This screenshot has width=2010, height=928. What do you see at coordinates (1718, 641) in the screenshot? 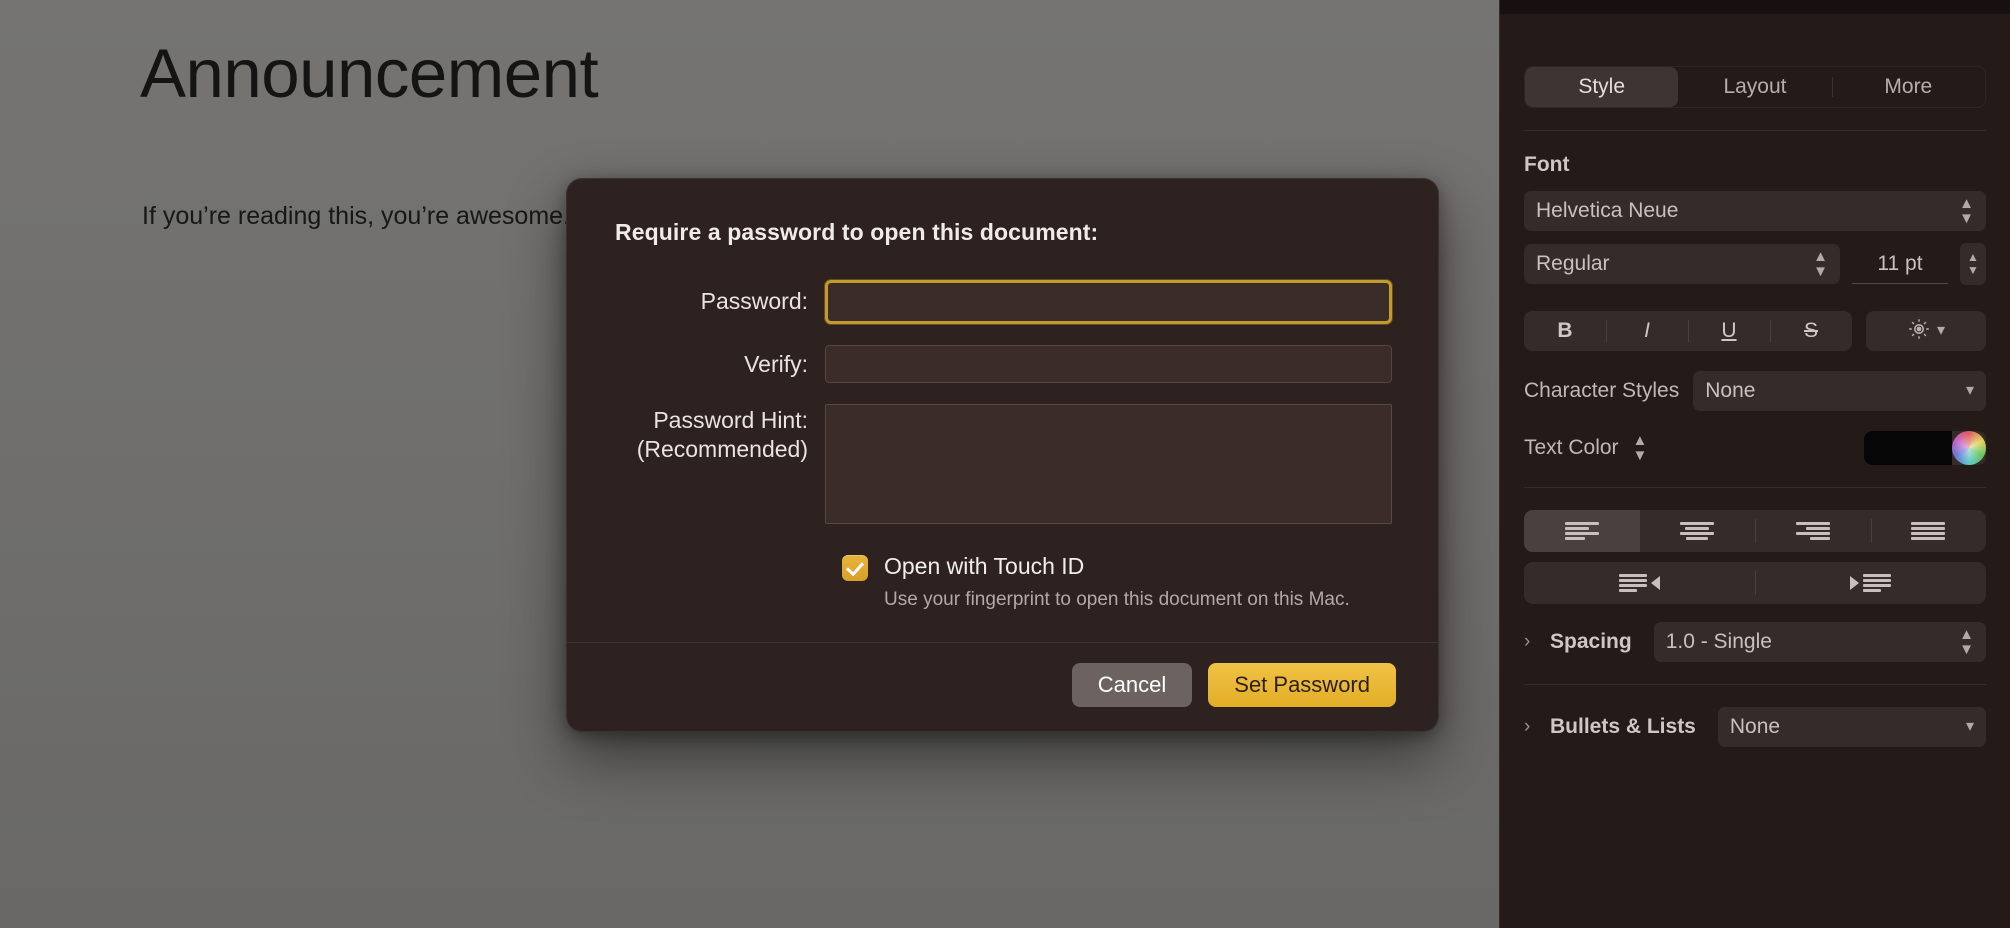
I see `spacing-value: 1.0 - Single` at bounding box center [1718, 641].